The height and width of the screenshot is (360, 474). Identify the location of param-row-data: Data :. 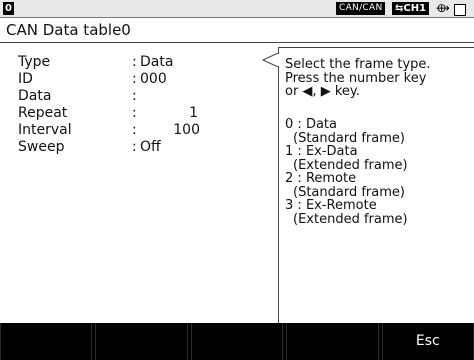
(133, 96).